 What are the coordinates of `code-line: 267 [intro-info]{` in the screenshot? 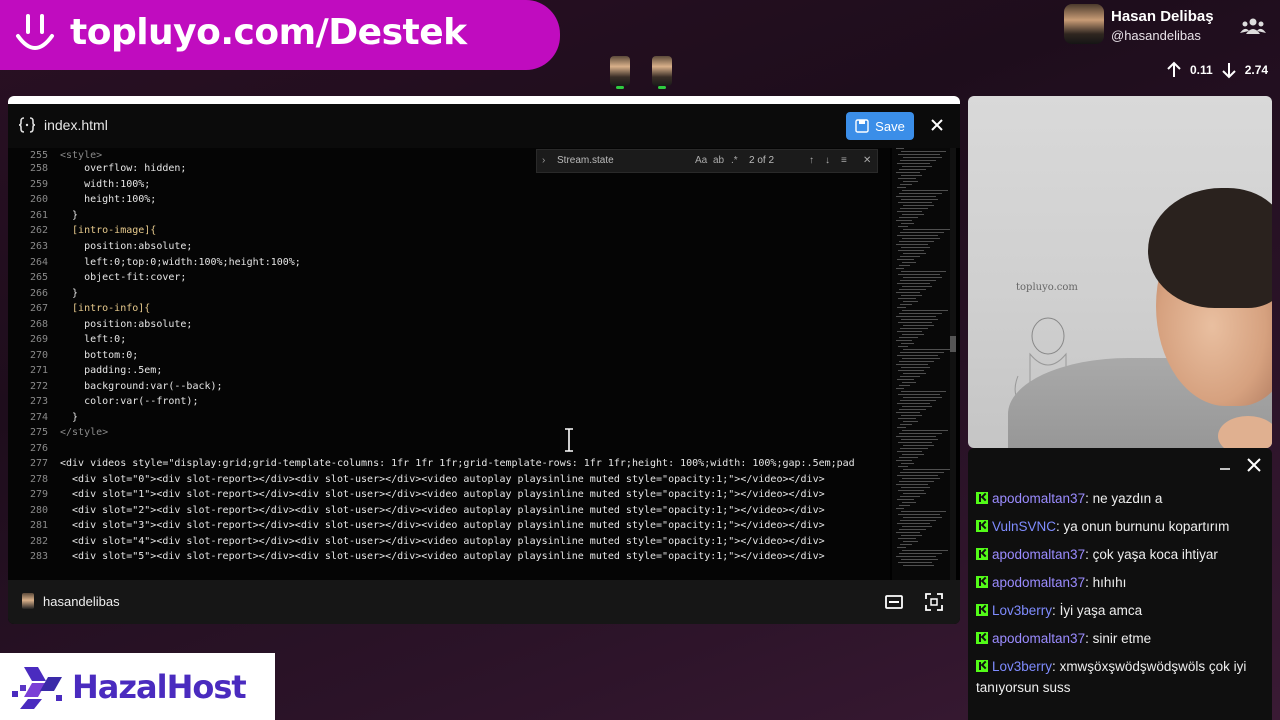 It's located at (79, 309).